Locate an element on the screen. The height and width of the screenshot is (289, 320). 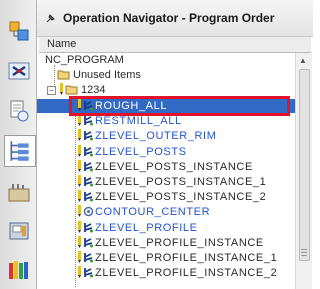
name-column-label: Name is located at coordinates (62, 44).